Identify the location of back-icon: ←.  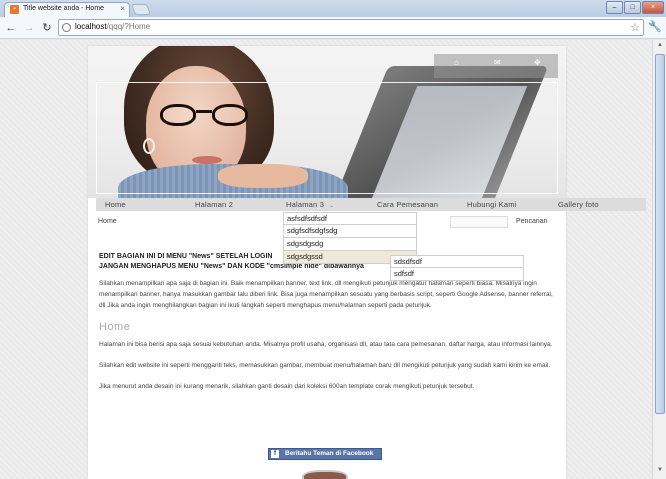
(11, 28).